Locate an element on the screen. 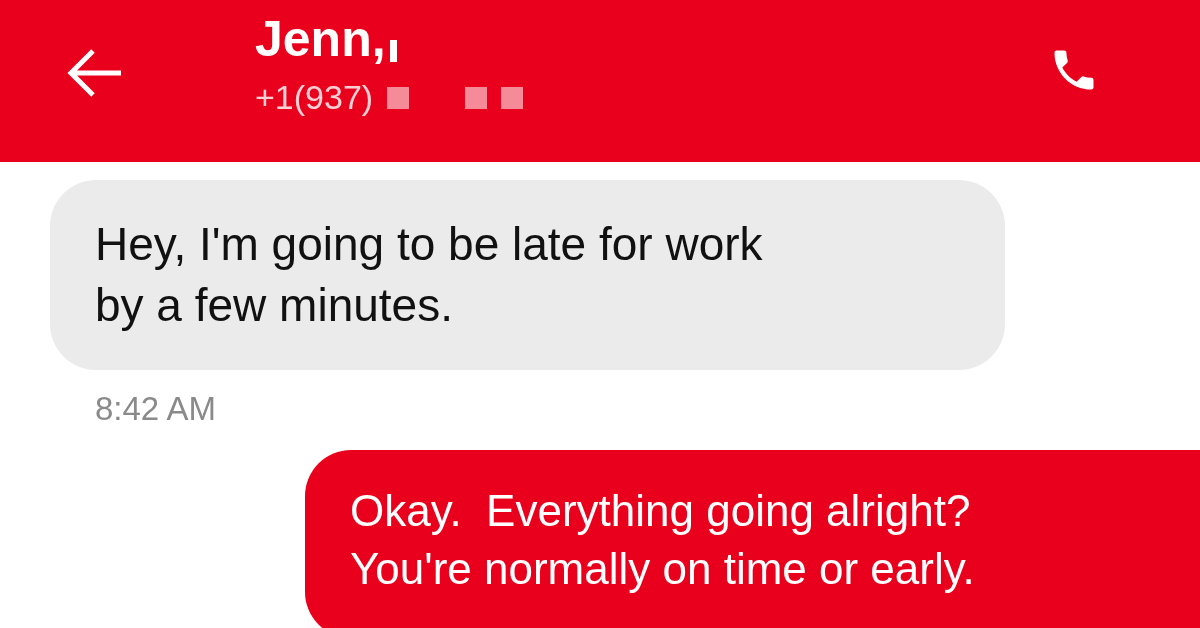  phone-number: +1(937) is located at coordinates (314, 97).